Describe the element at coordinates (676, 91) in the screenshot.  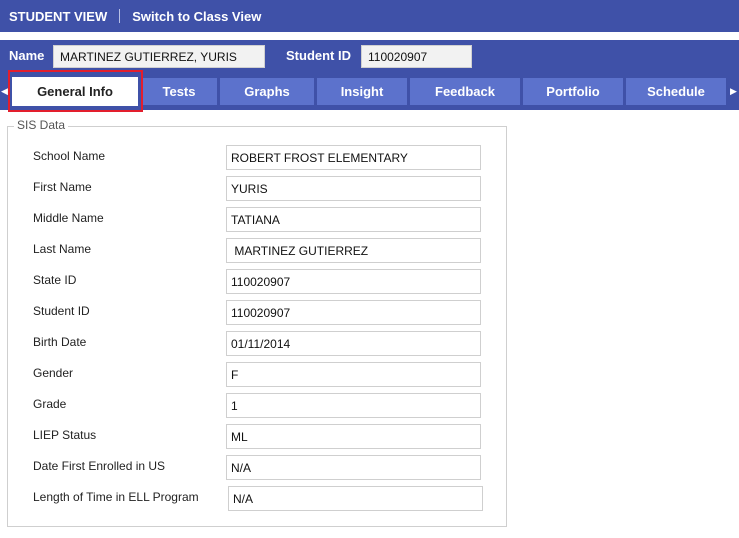
I see `tab-schedule: Schedule` at that location.